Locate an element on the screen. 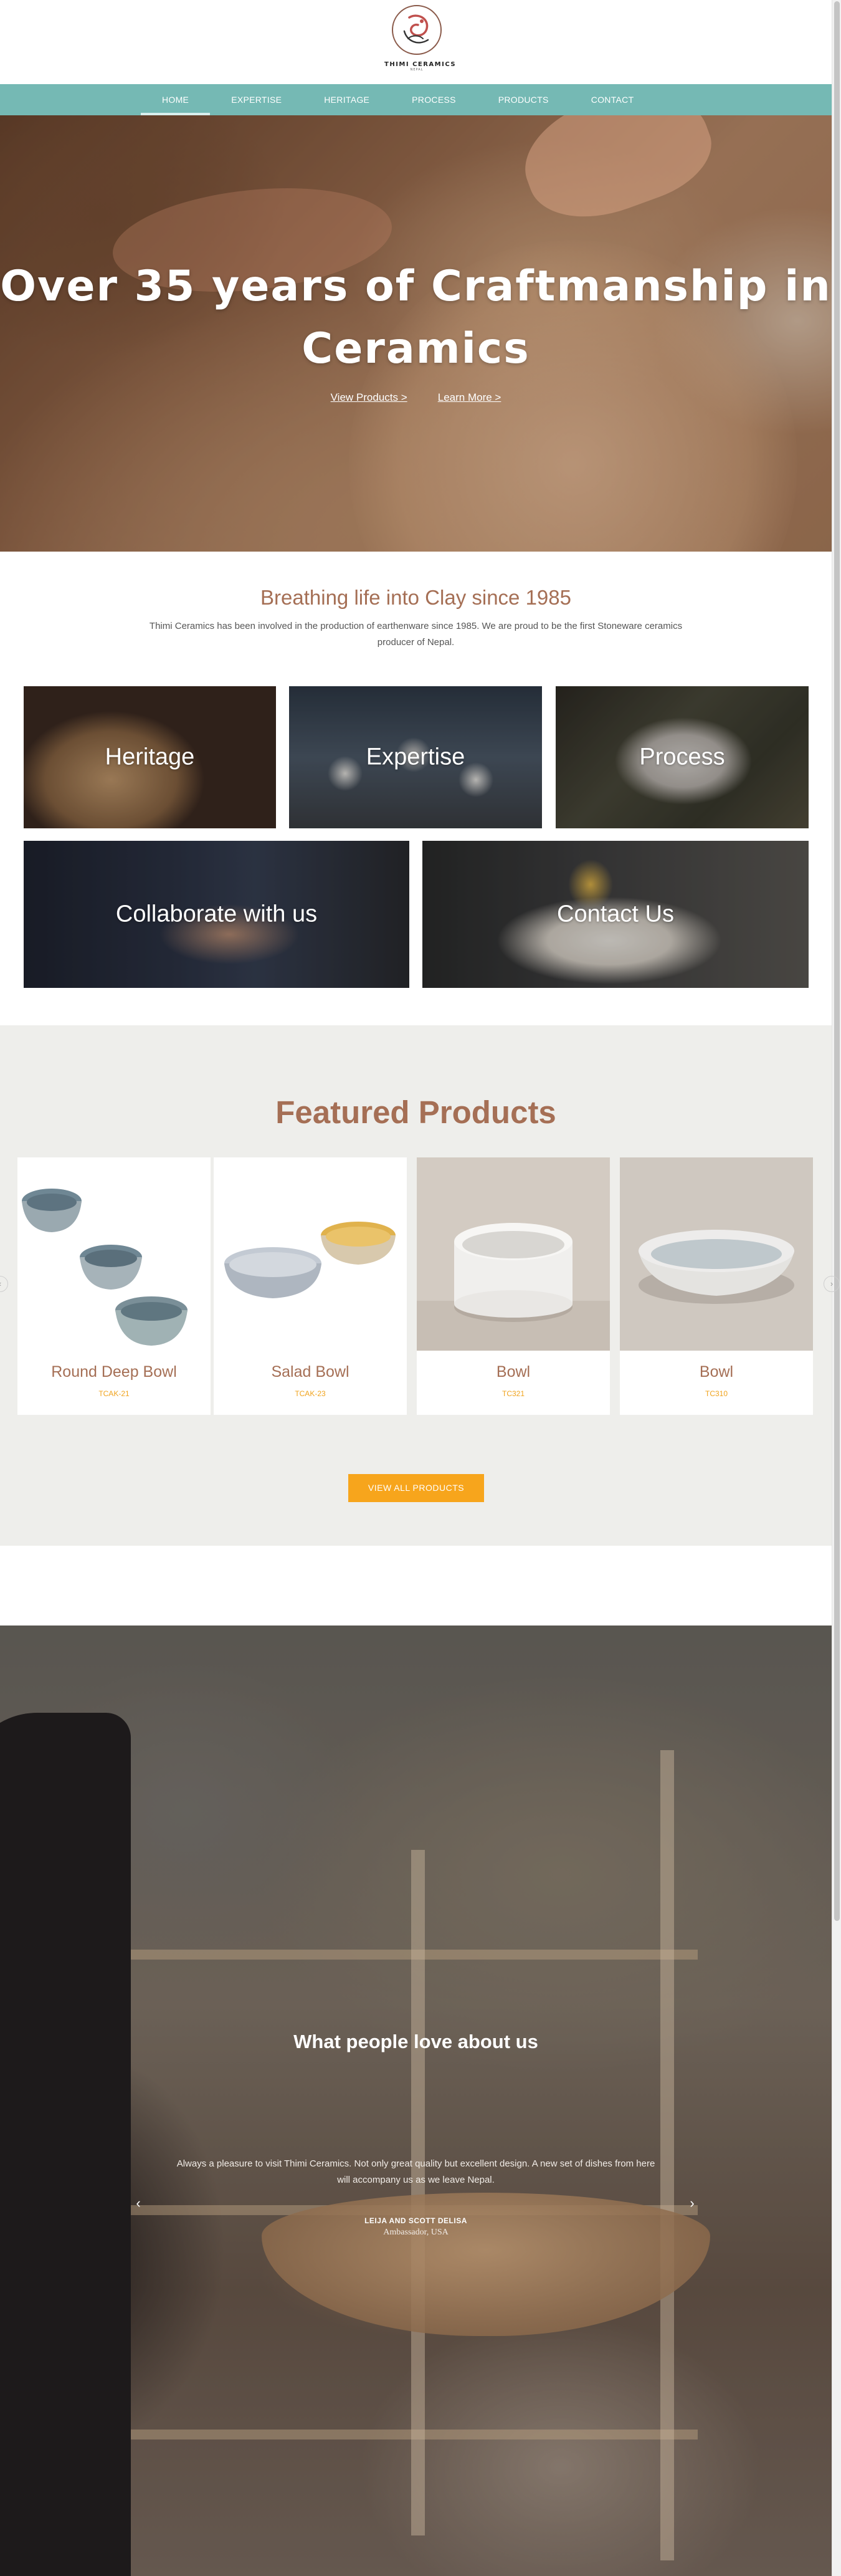  logo-emblem-icon is located at coordinates (417, 30).